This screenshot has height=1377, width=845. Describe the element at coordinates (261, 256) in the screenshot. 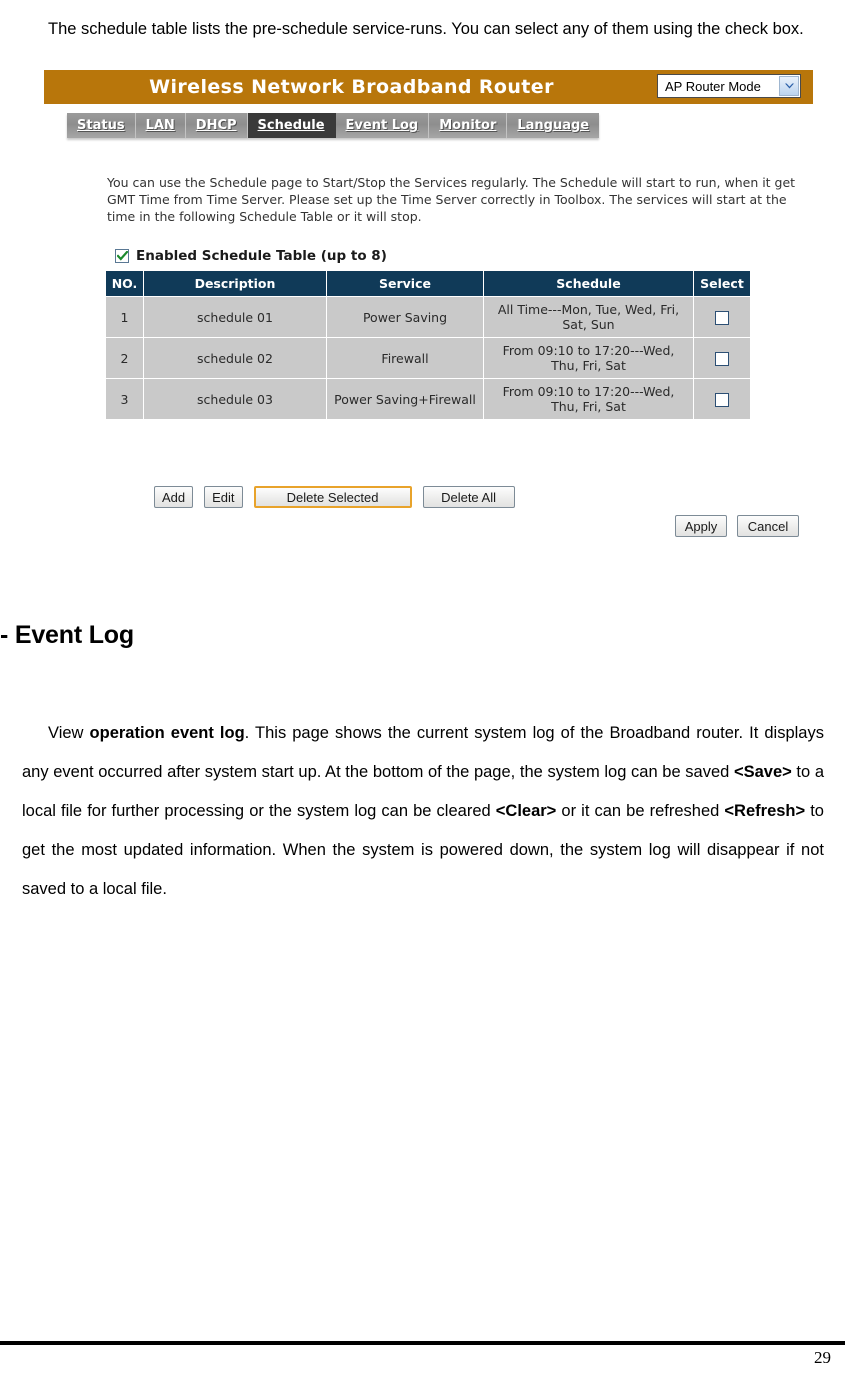

I see `enabled-schedule-table-label: Enabled Schedule Table (up to 8)` at that location.